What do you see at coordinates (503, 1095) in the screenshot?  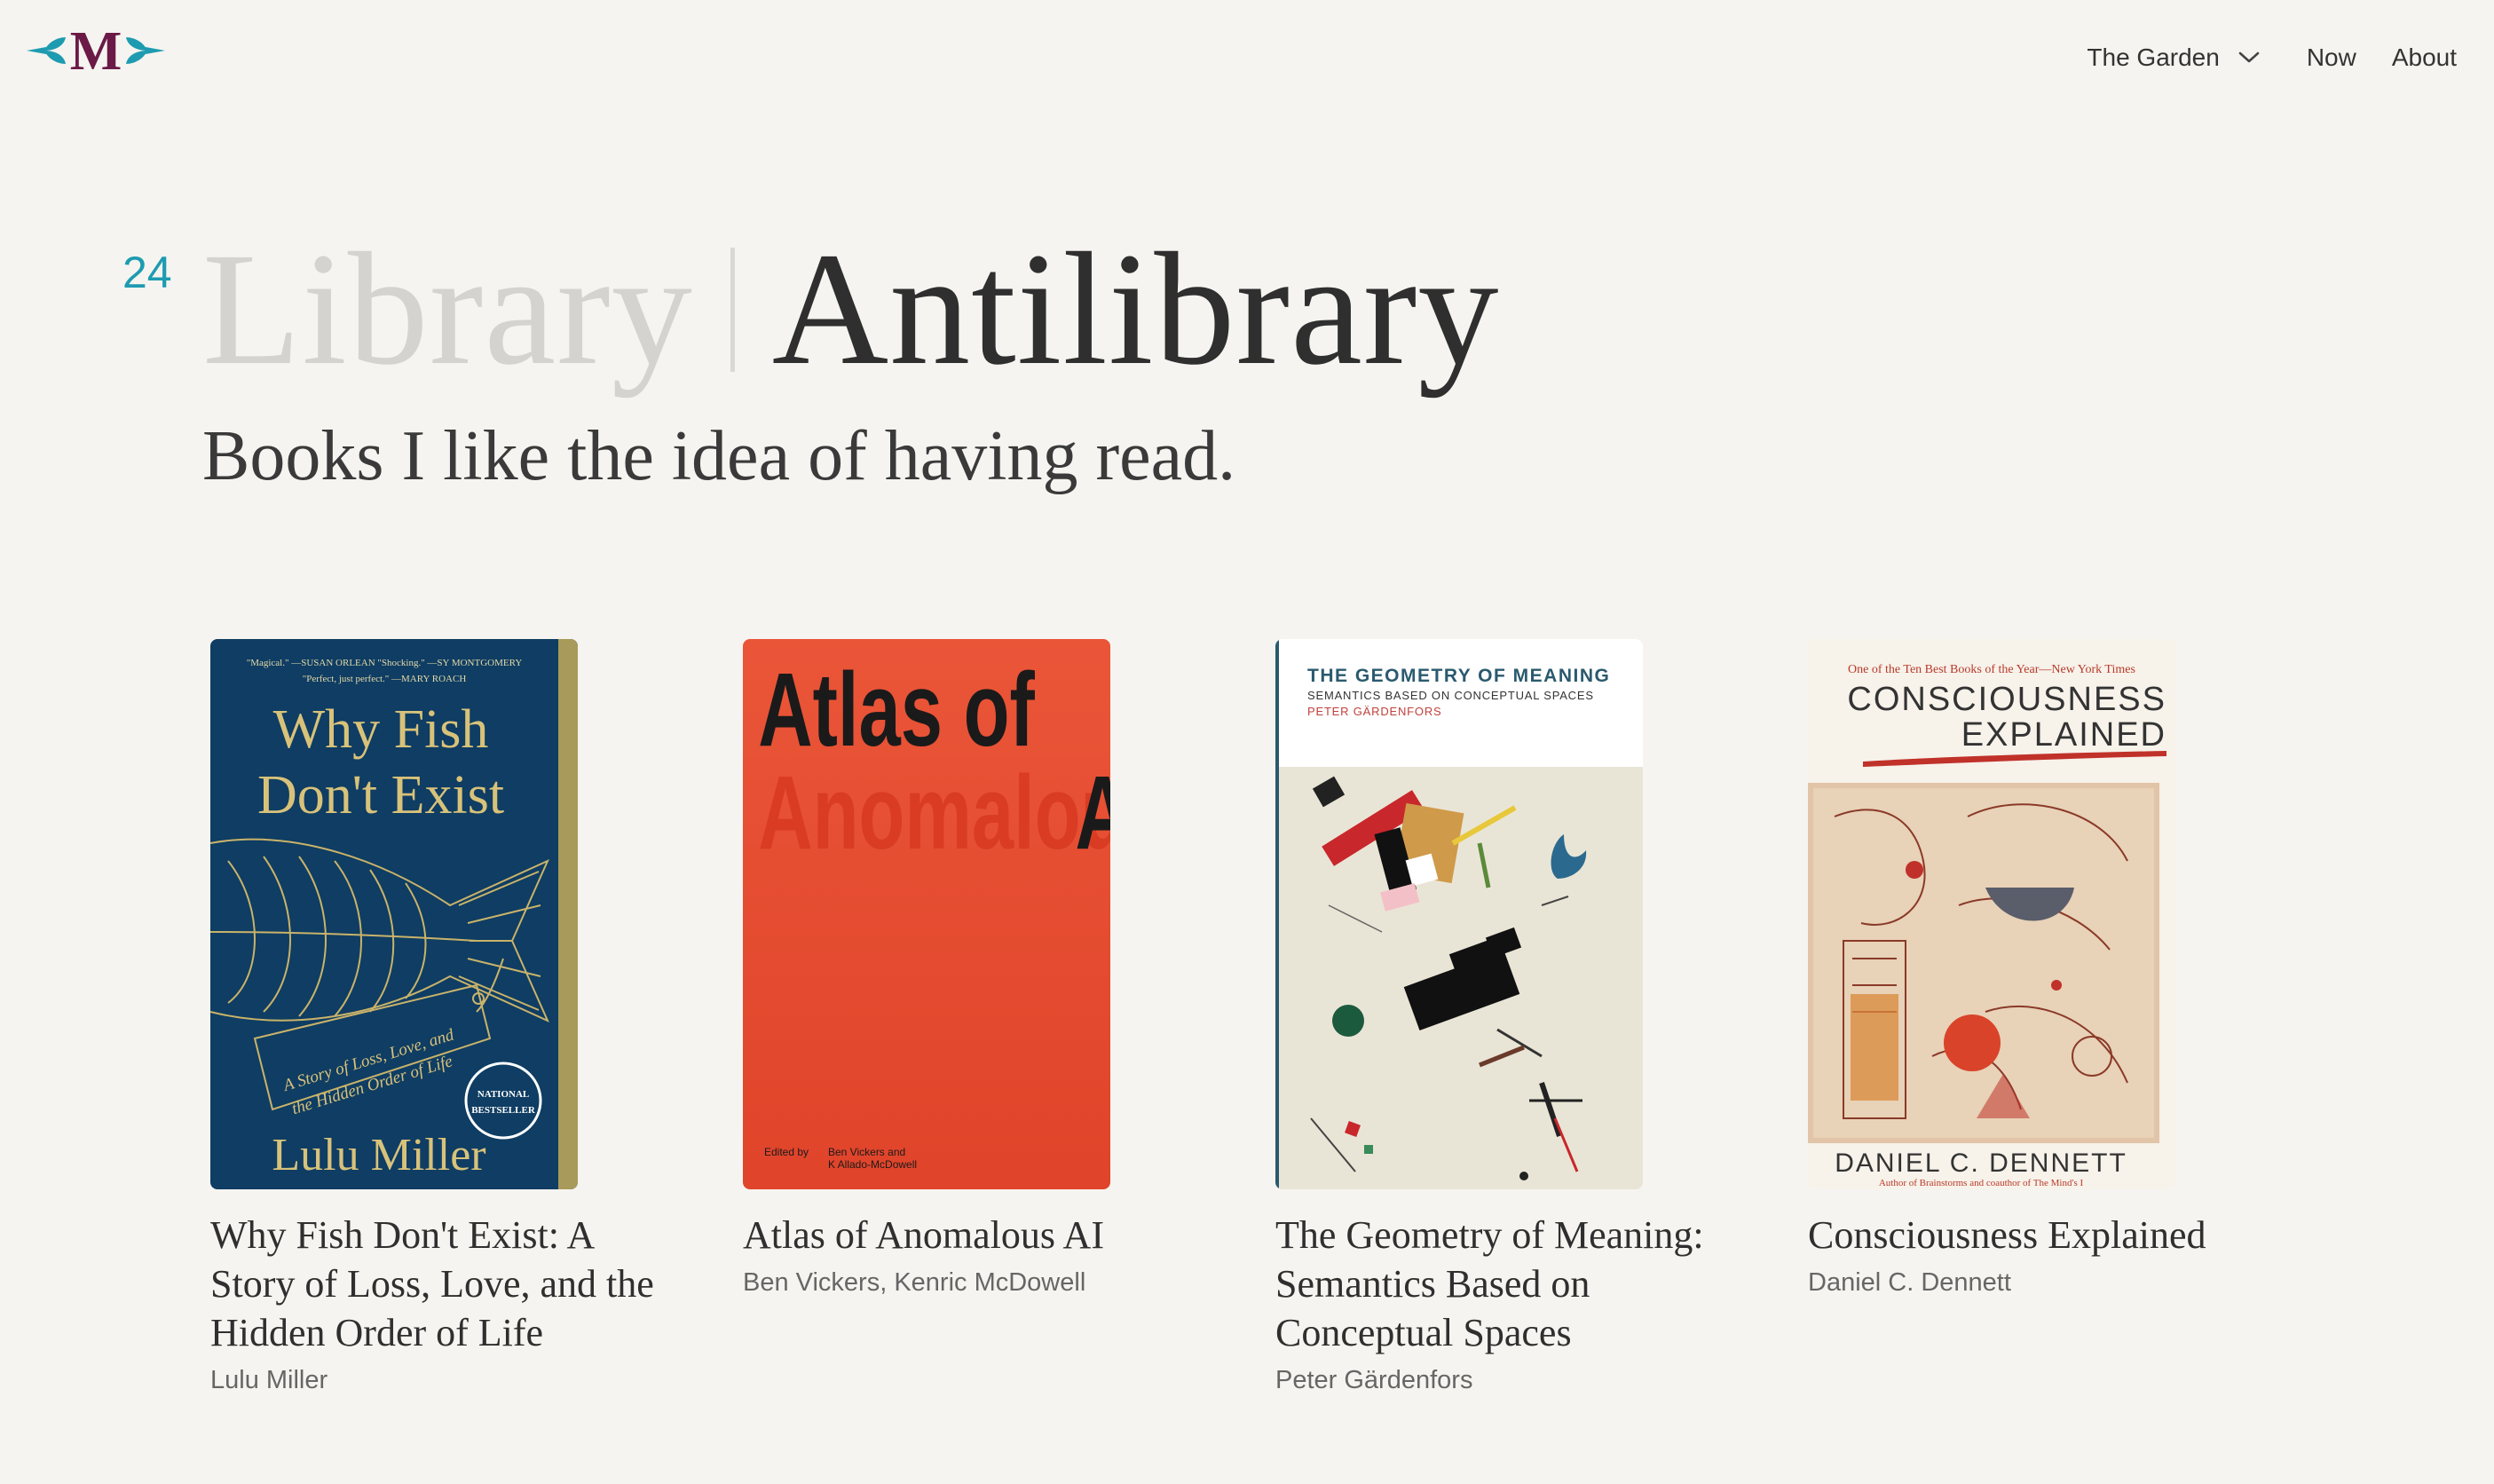 I see `badge-text: NATIONAL` at bounding box center [503, 1095].